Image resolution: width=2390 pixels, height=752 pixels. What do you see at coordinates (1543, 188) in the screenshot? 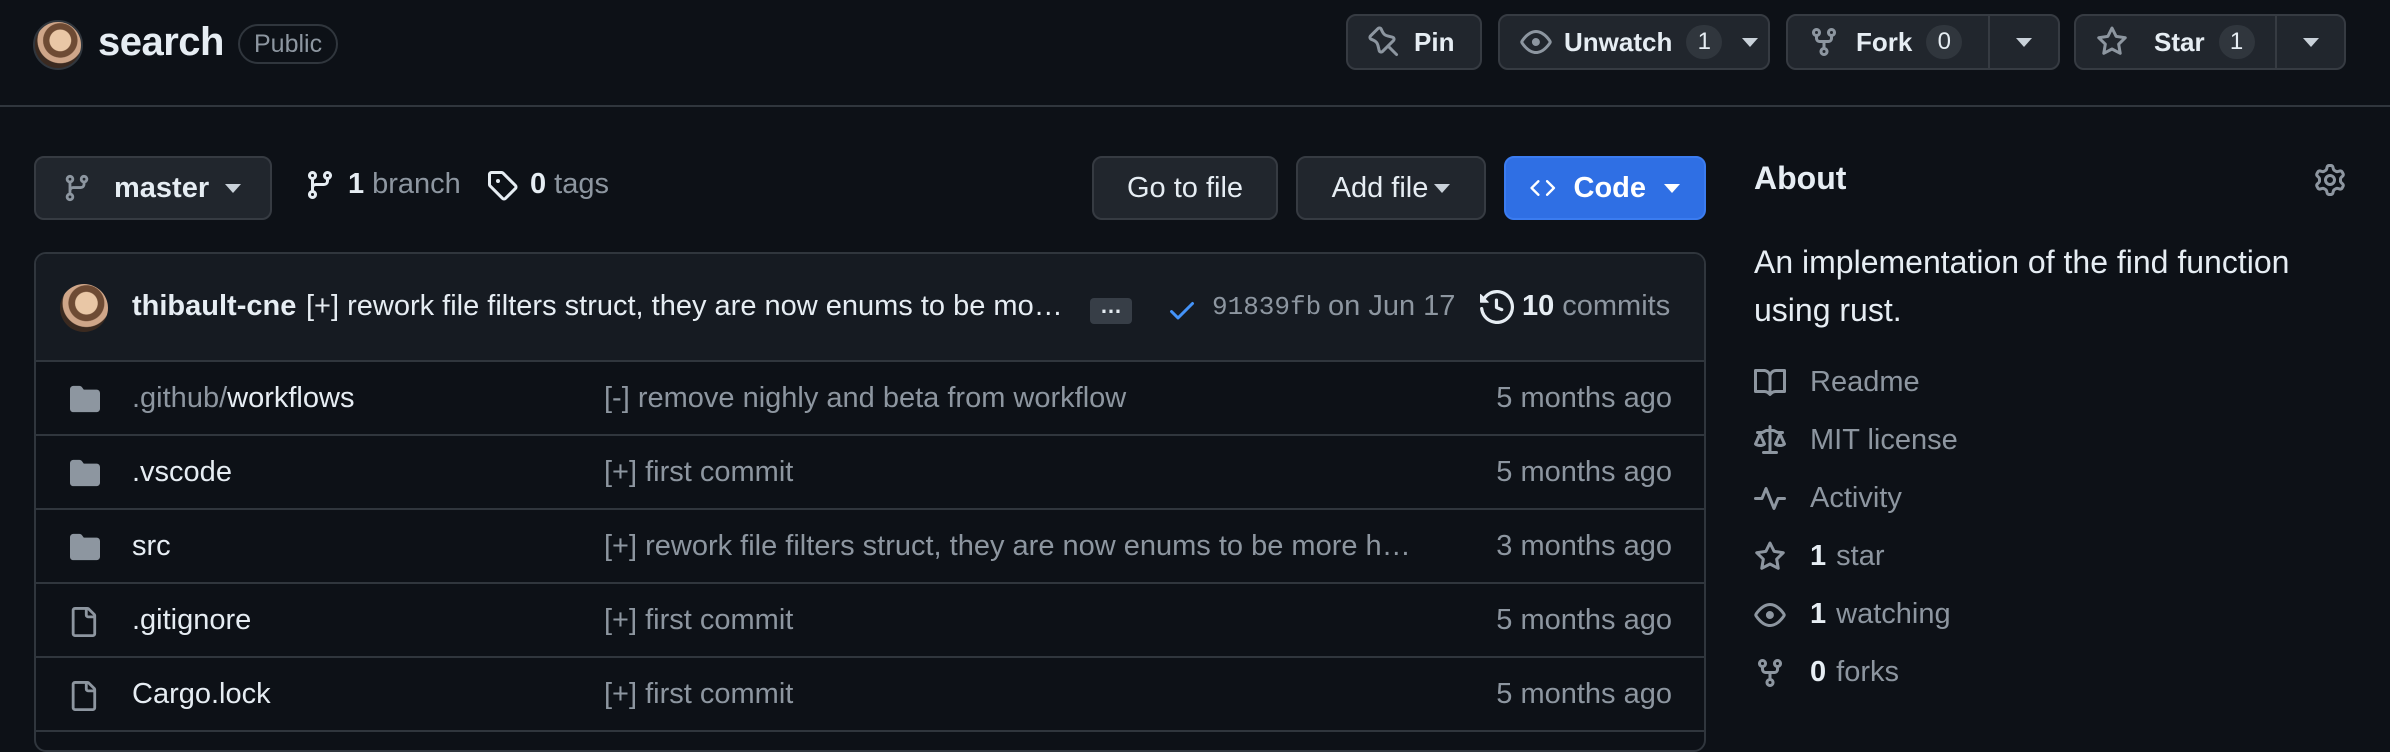
I see `code-icon` at bounding box center [1543, 188].